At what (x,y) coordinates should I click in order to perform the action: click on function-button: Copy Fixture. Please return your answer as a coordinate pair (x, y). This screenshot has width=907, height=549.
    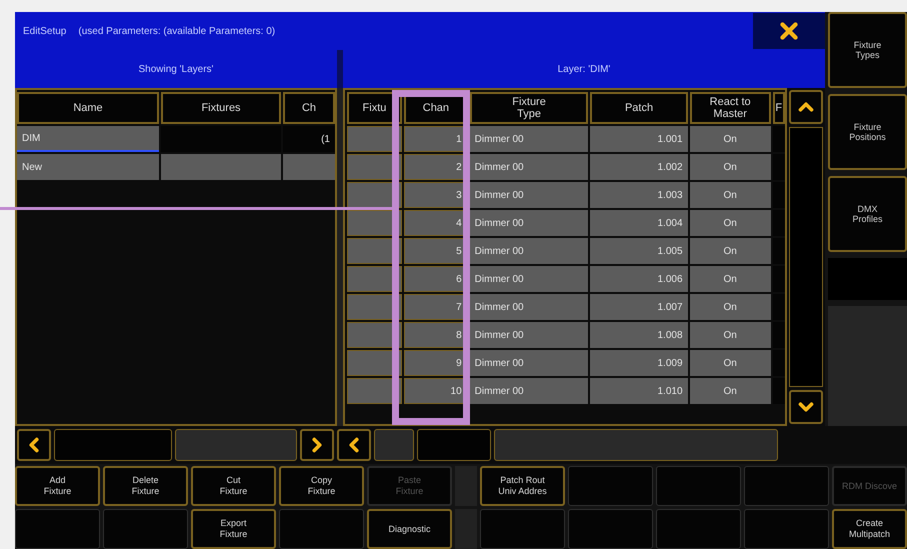
    Looking at the image, I should click on (321, 486).